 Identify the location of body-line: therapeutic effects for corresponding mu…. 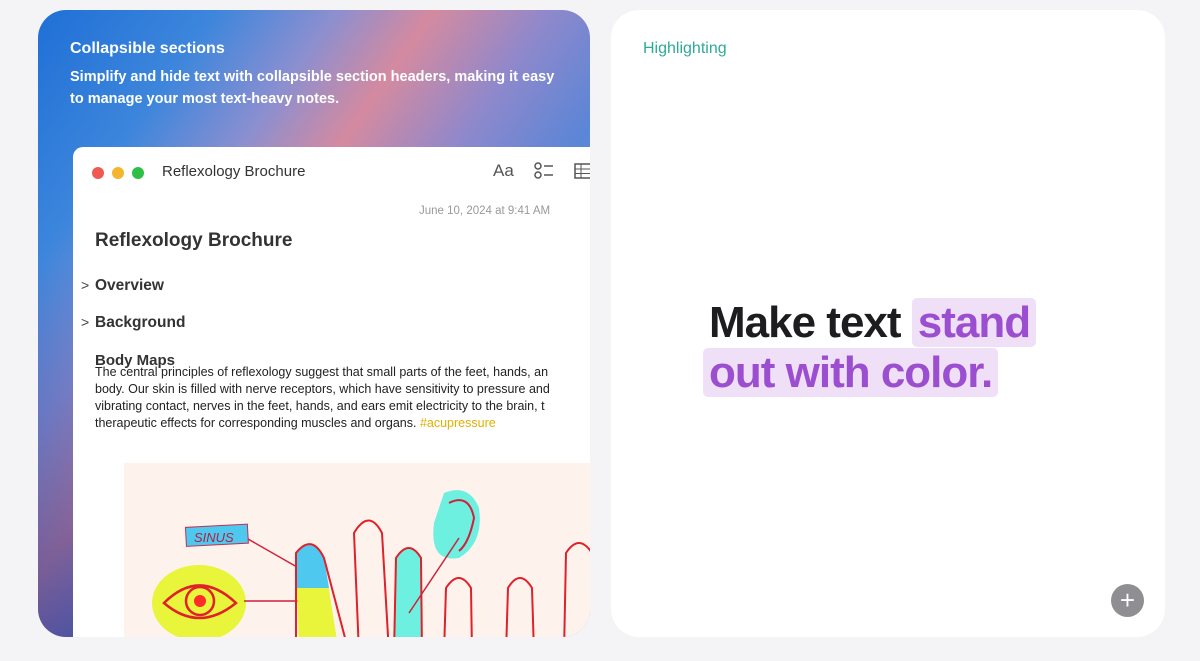
(257, 423).